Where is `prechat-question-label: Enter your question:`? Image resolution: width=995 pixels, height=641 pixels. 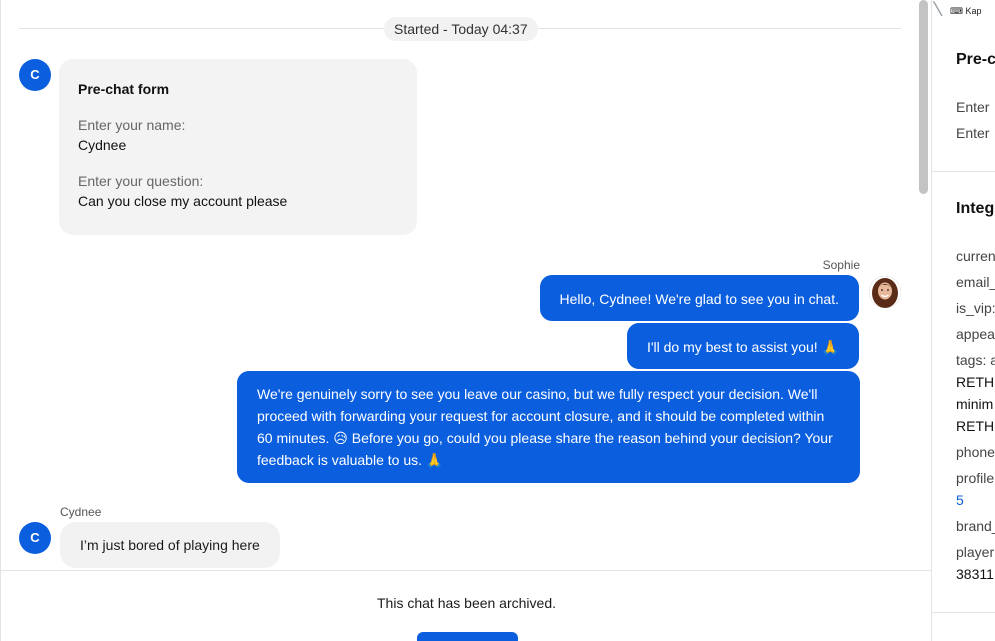
prechat-question-label: Enter your question: is located at coordinates (141, 181).